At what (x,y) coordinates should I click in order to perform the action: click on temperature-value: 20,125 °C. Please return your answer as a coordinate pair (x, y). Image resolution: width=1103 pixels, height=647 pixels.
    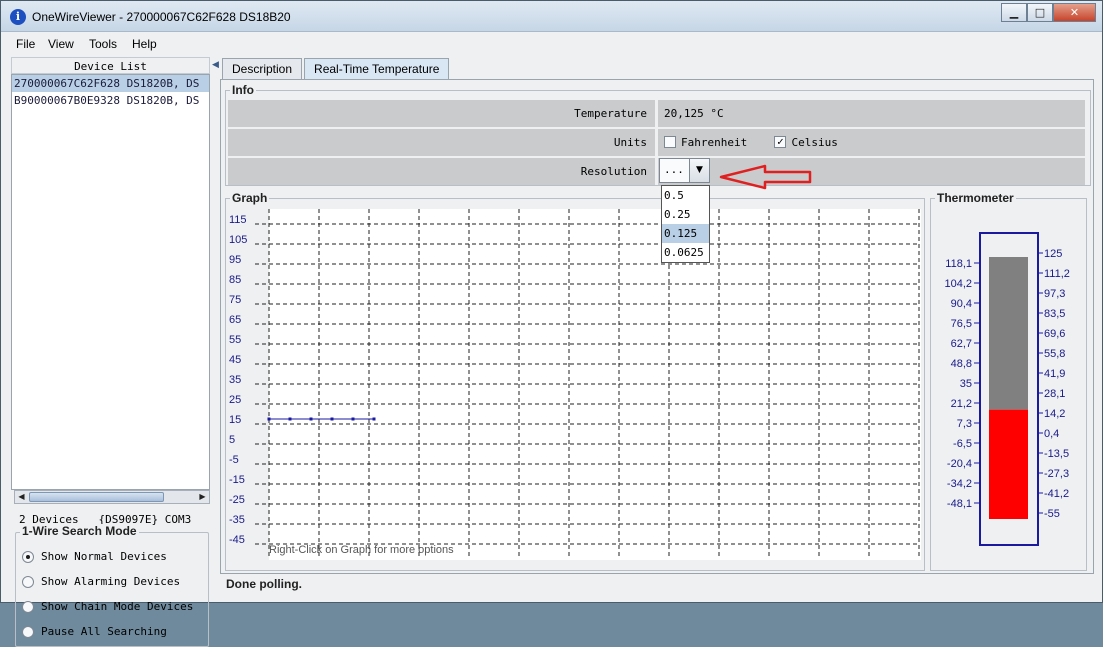
    Looking at the image, I should click on (871, 113).